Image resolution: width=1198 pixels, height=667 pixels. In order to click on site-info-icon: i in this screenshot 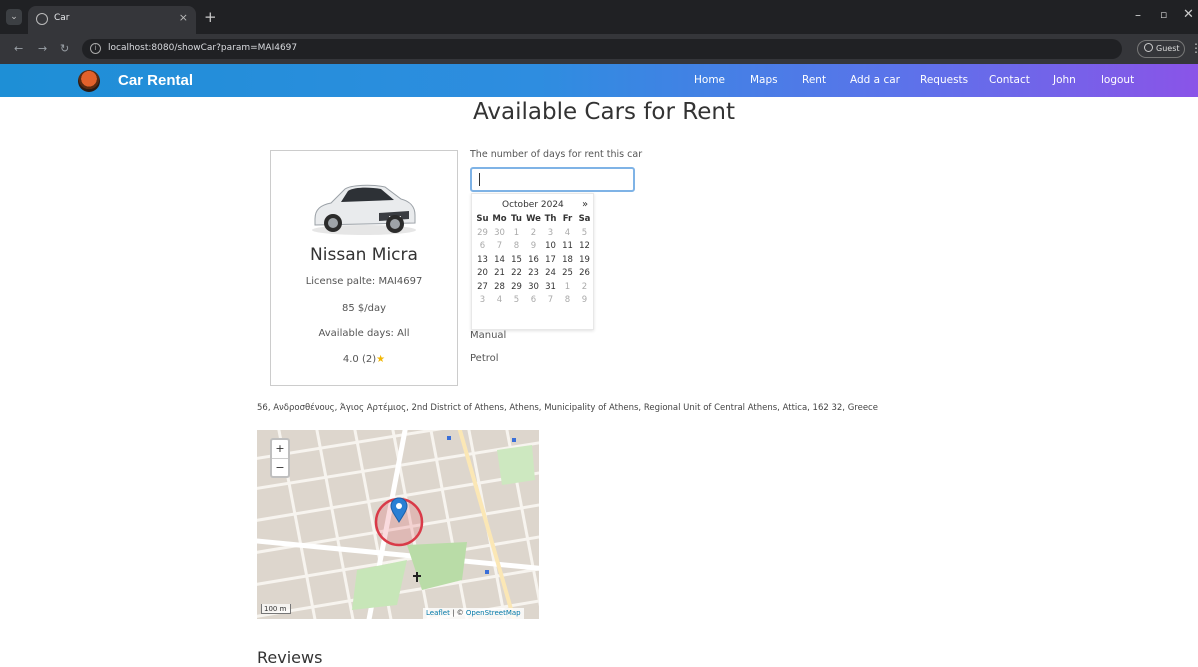, I will do `click(95, 48)`.